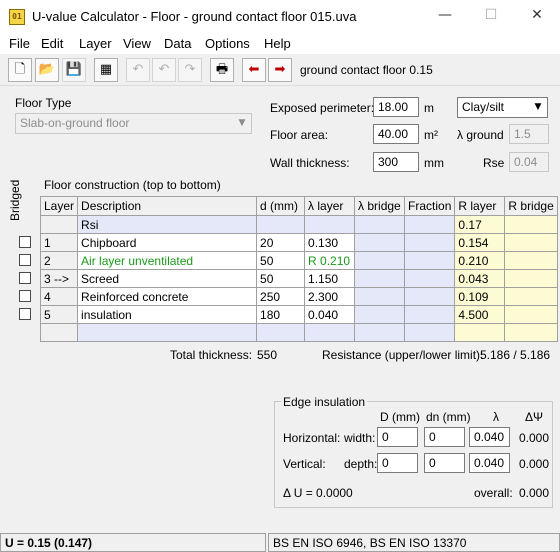  Describe the element at coordinates (502, 107) in the screenshot. I see `soil-type-select: Clay/silt ▼` at that location.